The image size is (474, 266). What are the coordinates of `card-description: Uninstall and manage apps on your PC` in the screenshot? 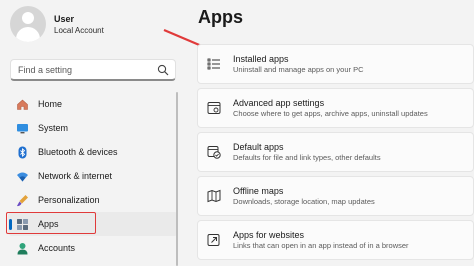 It's located at (298, 69).